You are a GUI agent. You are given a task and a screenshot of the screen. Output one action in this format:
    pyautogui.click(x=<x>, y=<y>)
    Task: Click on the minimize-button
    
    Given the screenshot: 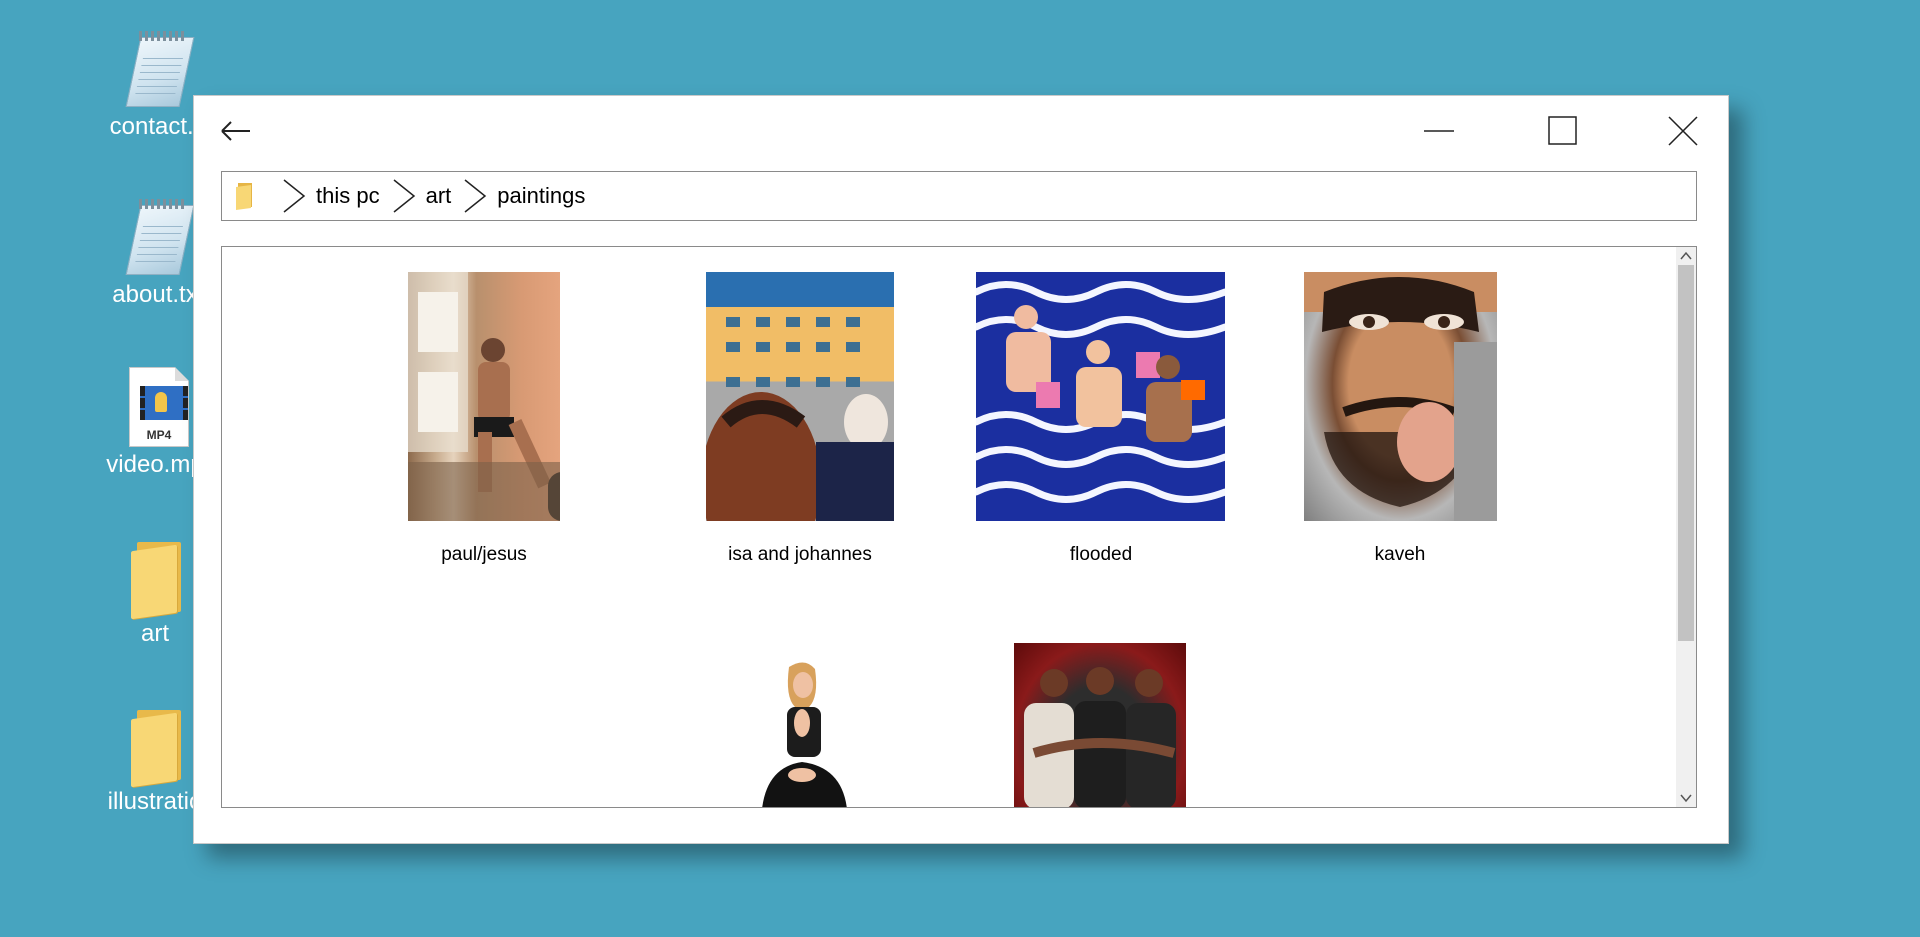 What is the action you would take?
    pyautogui.click(x=1440, y=131)
    